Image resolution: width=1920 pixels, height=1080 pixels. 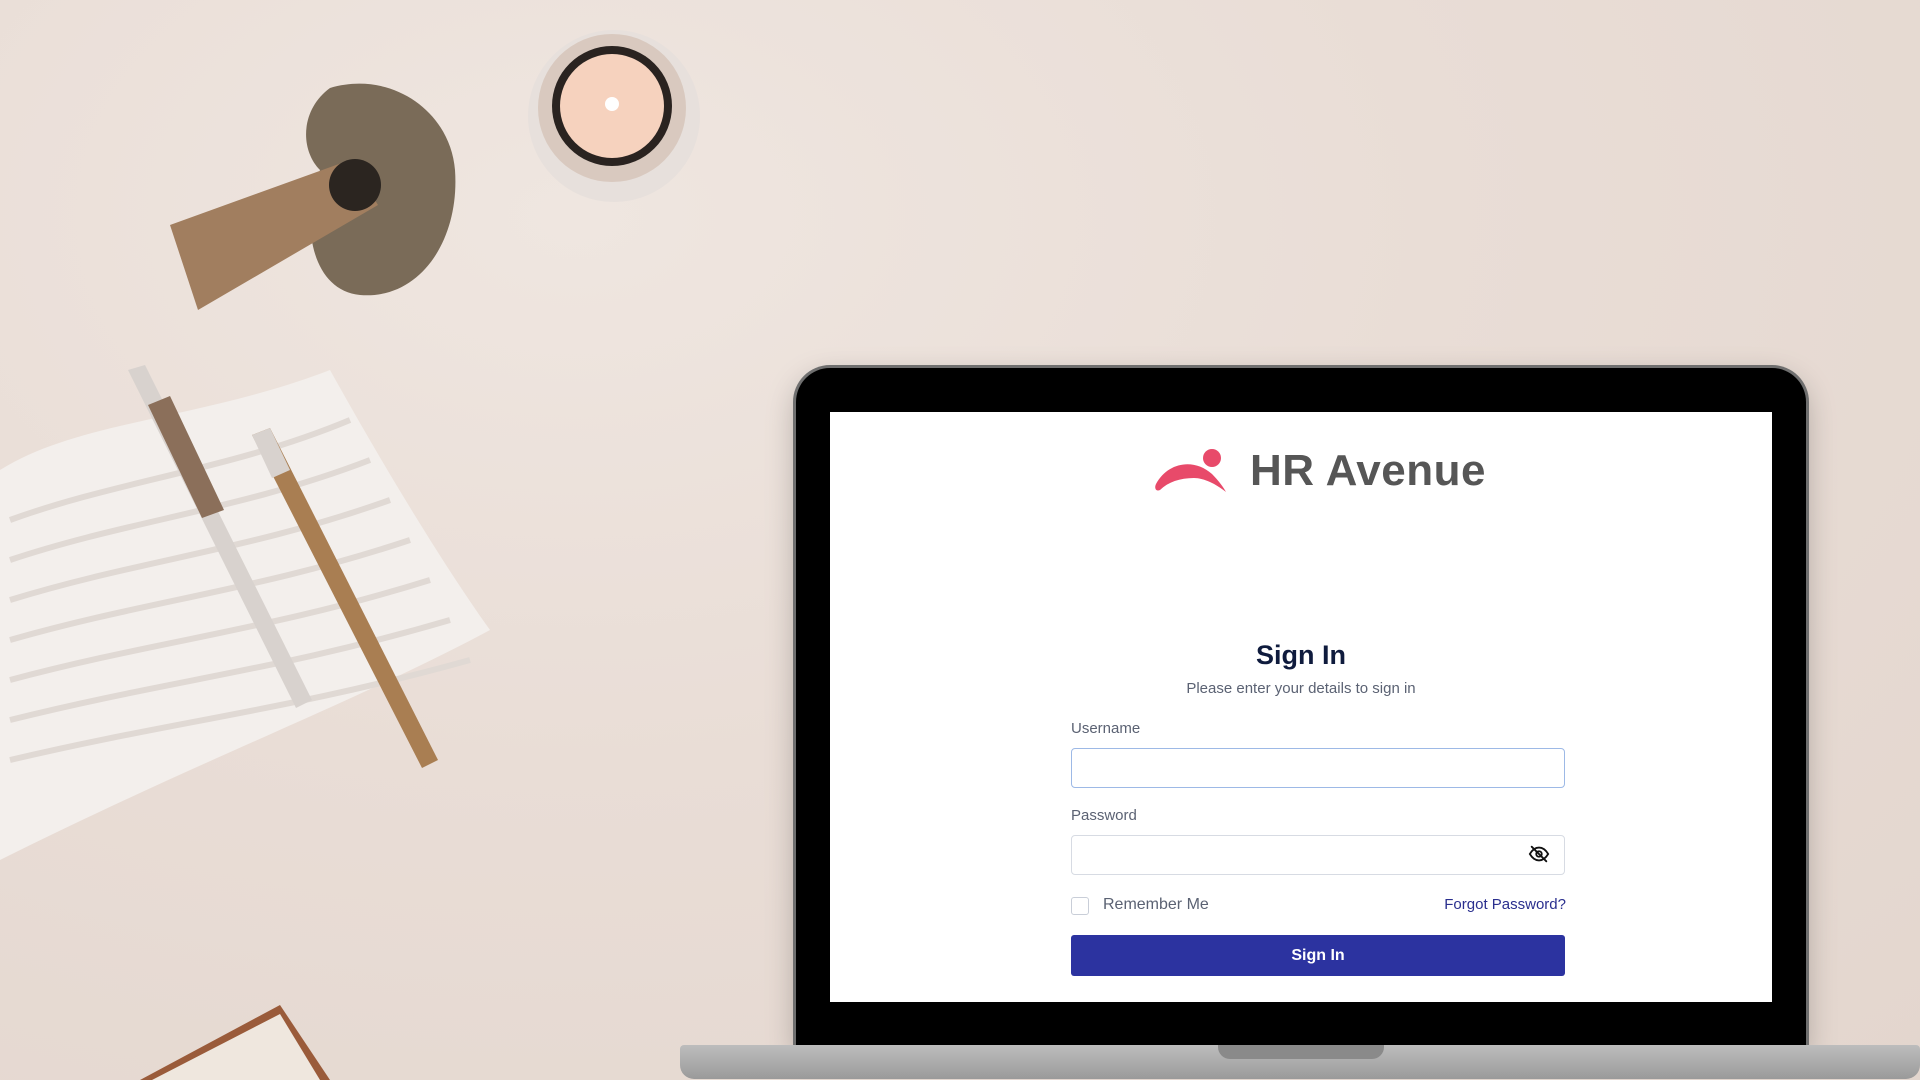 I want to click on password-label: Password, so click(x=1104, y=815).